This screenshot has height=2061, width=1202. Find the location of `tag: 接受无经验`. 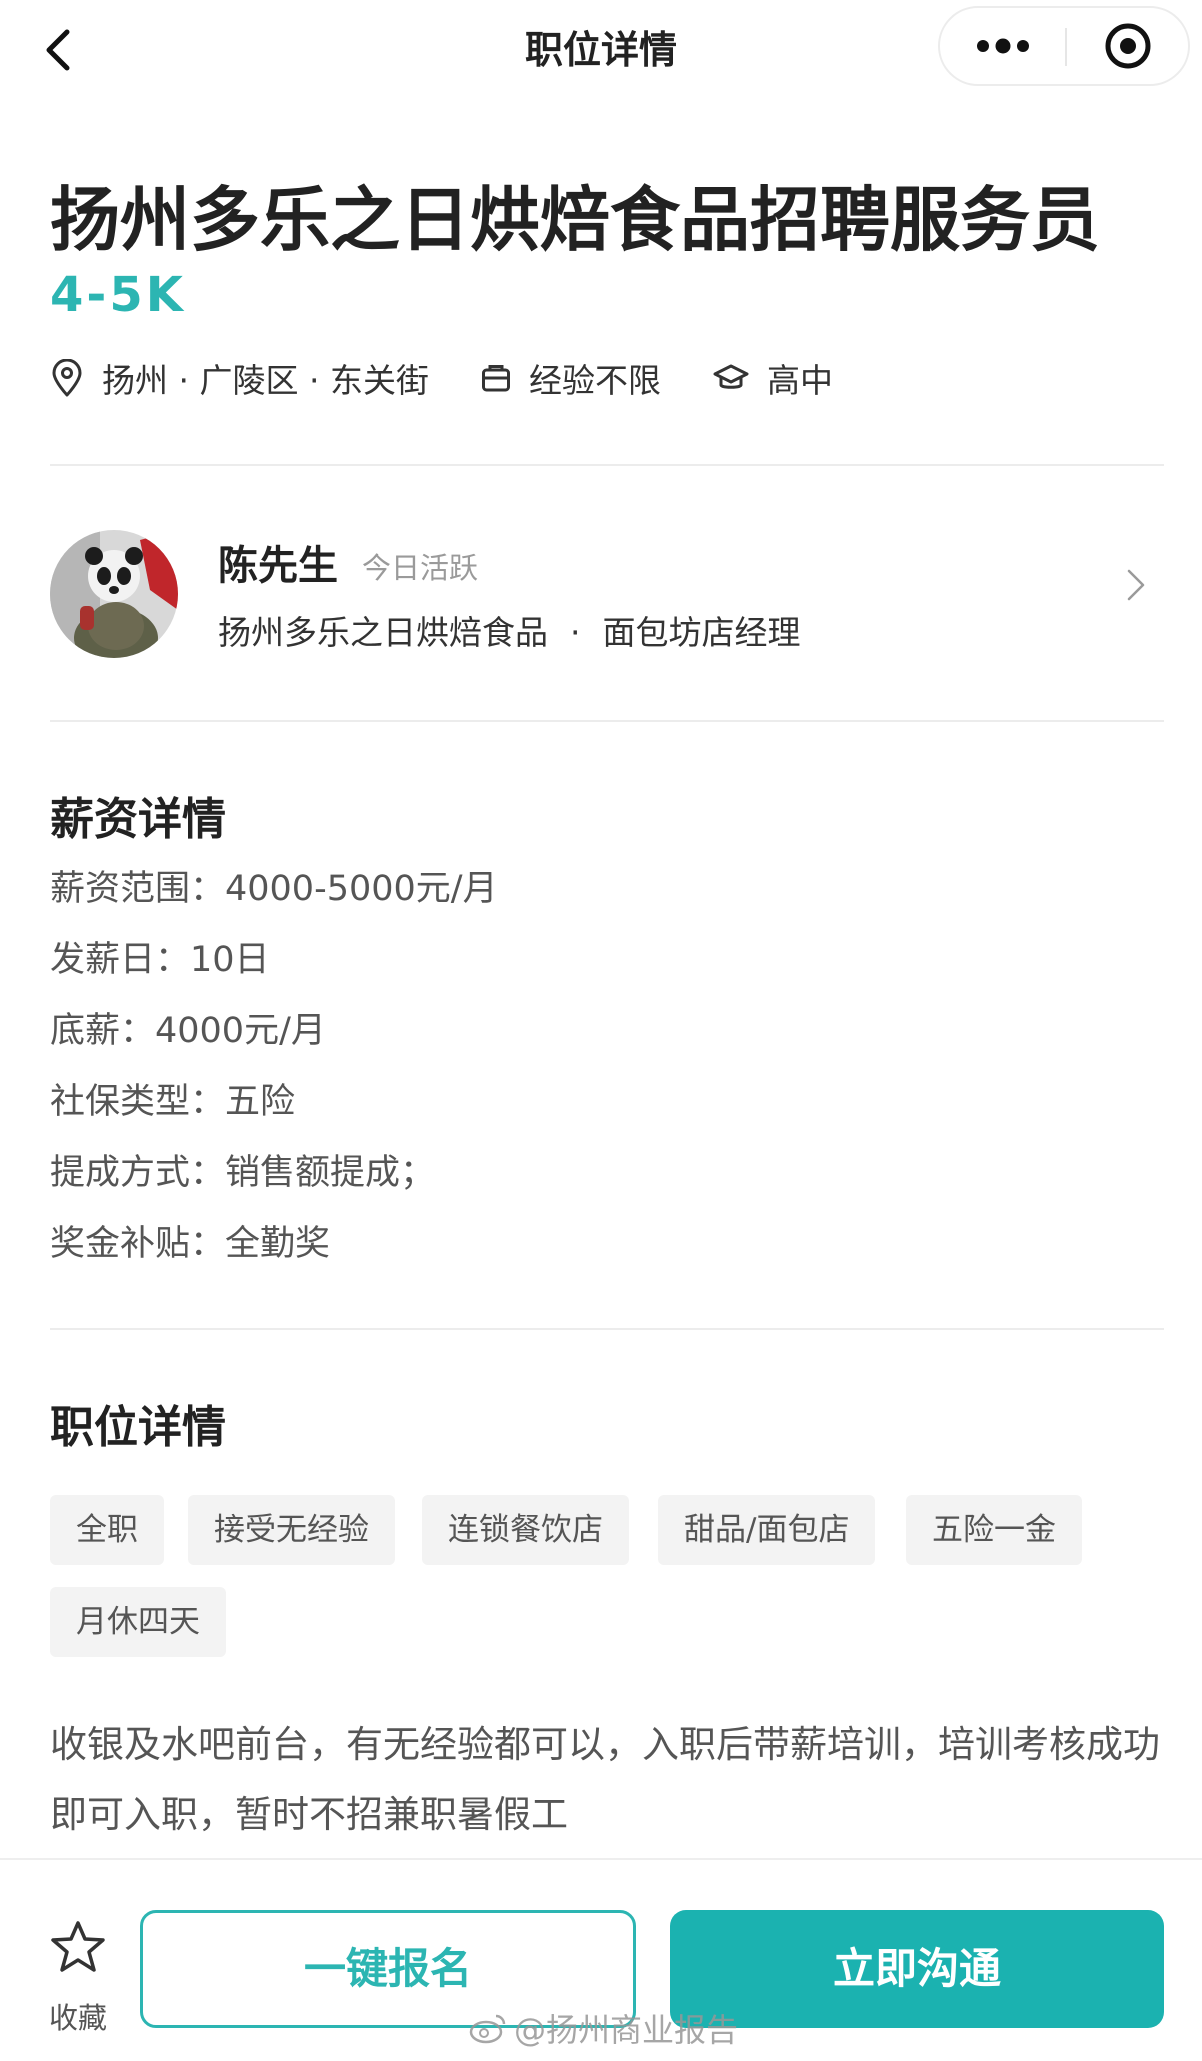

tag: 接受无经验 is located at coordinates (291, 1530).